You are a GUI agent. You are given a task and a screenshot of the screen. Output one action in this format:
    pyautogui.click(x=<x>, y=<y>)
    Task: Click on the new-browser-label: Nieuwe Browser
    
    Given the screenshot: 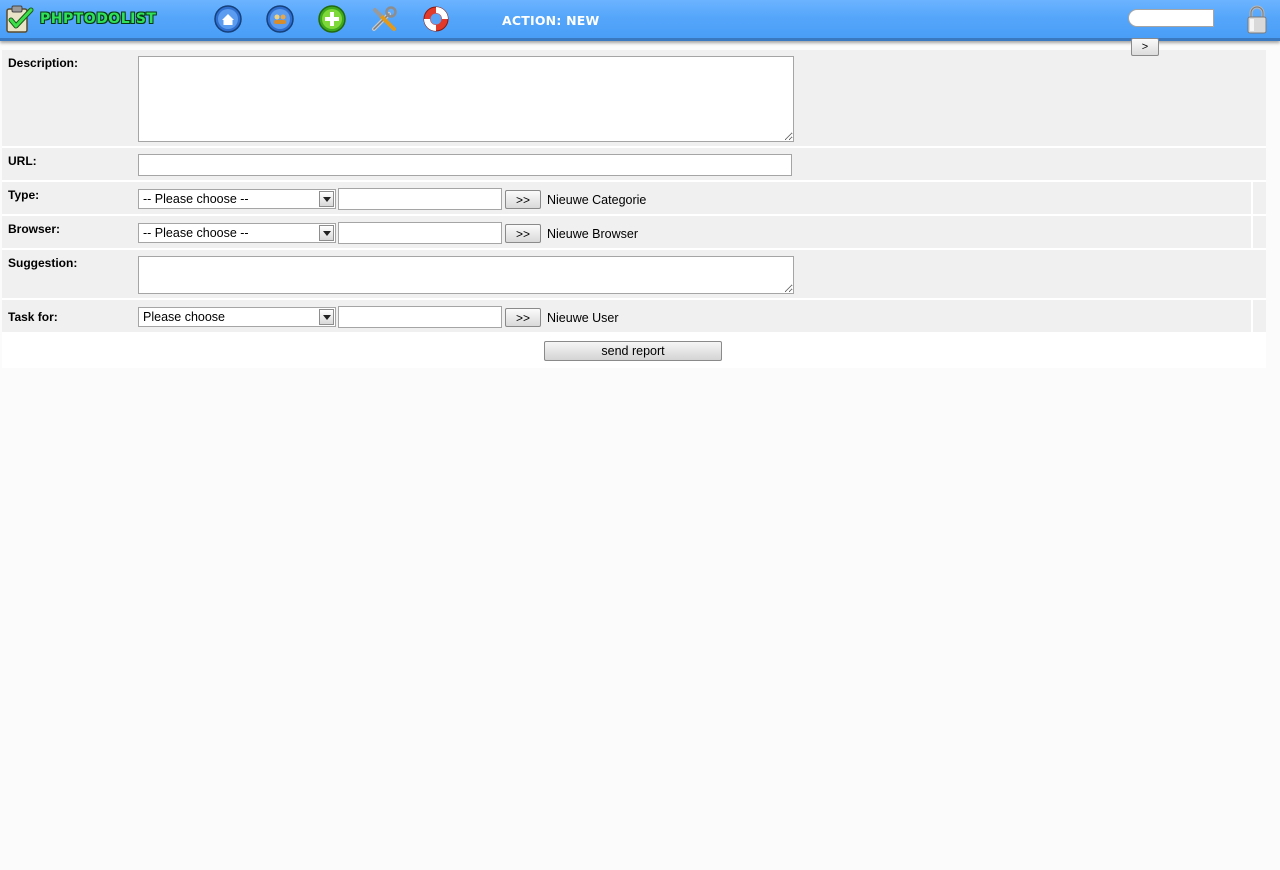 What is the action you would take?
    pyautogui.click(x=593, y=234)
    